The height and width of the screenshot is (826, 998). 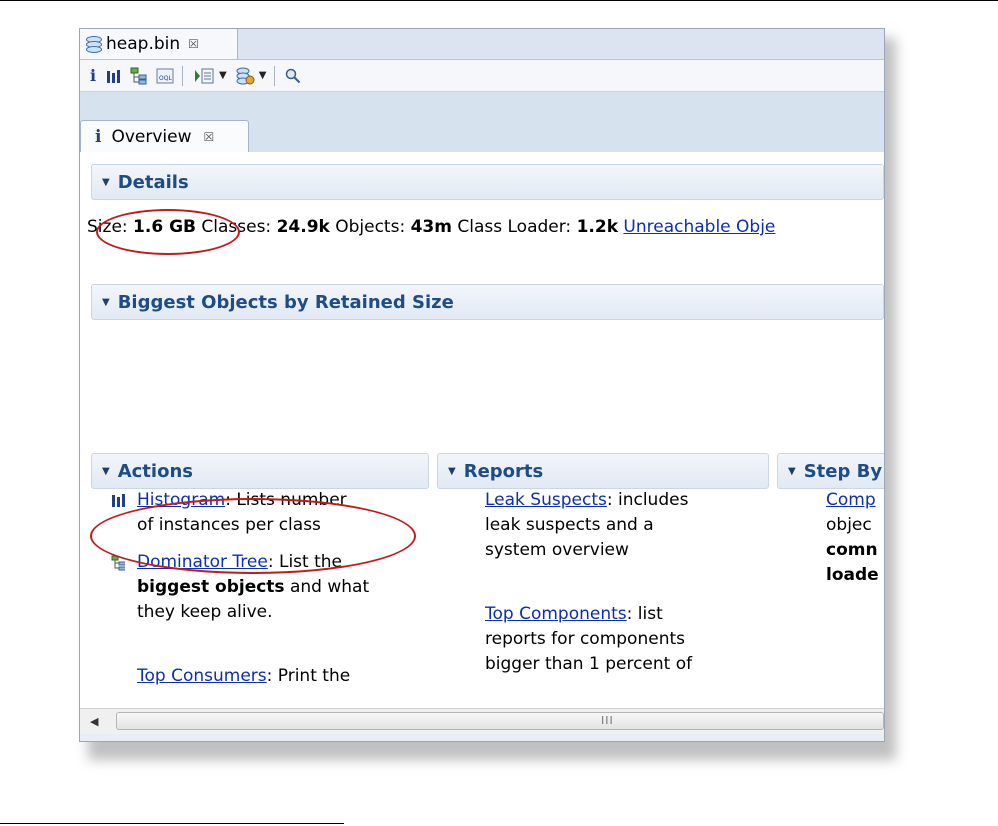 I want to click on step-description-1: objec, so click(x=849, y=525).